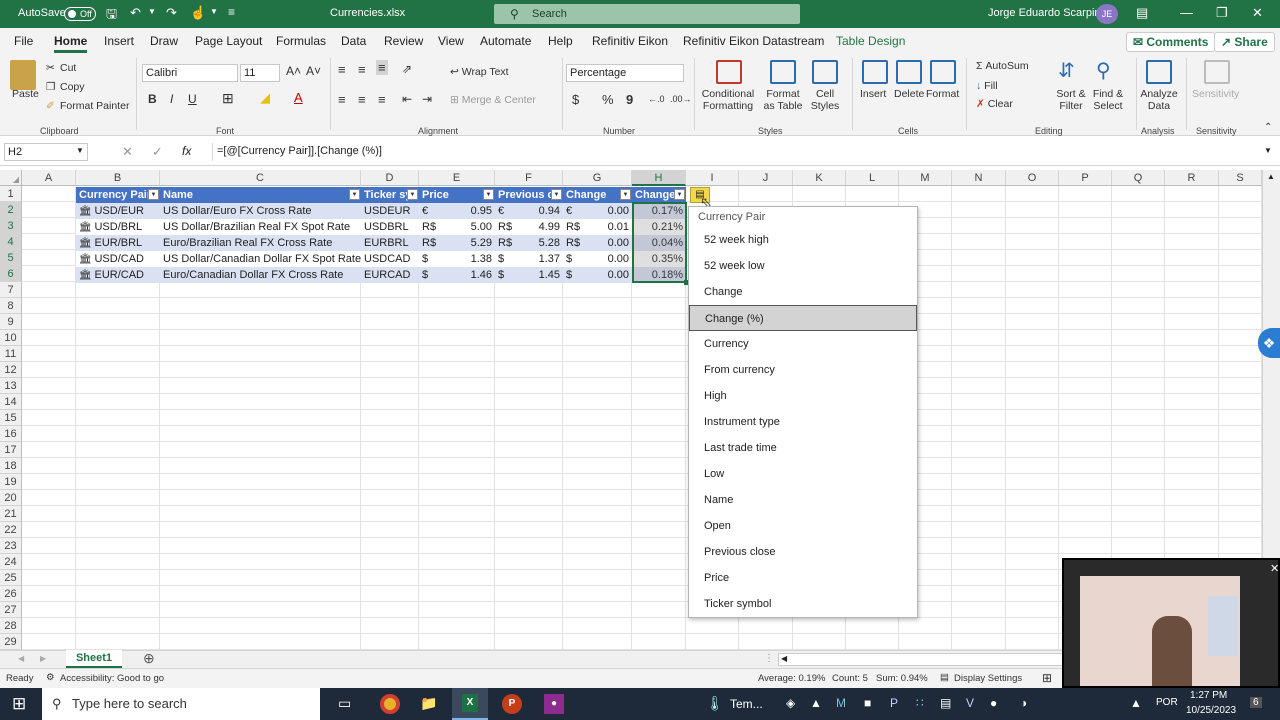  I want to click on column-header-f: F, so click(529, 178).